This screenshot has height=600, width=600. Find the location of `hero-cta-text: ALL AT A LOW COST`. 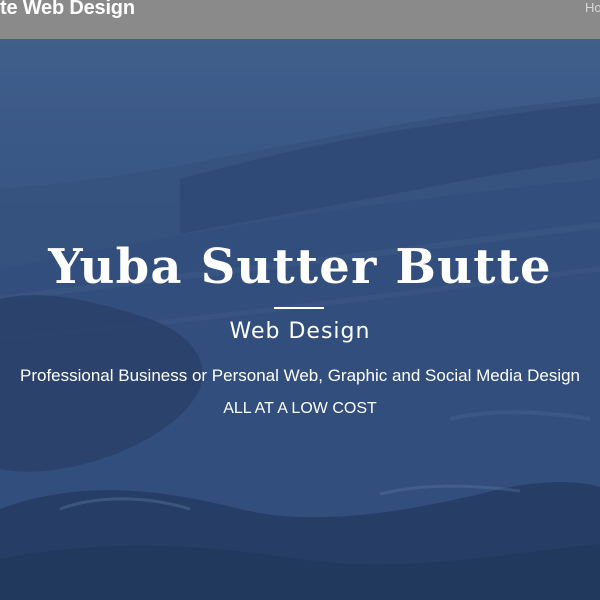

hero-cta-text: ALL AT A LOW COST is located at coordinates (300, 408).